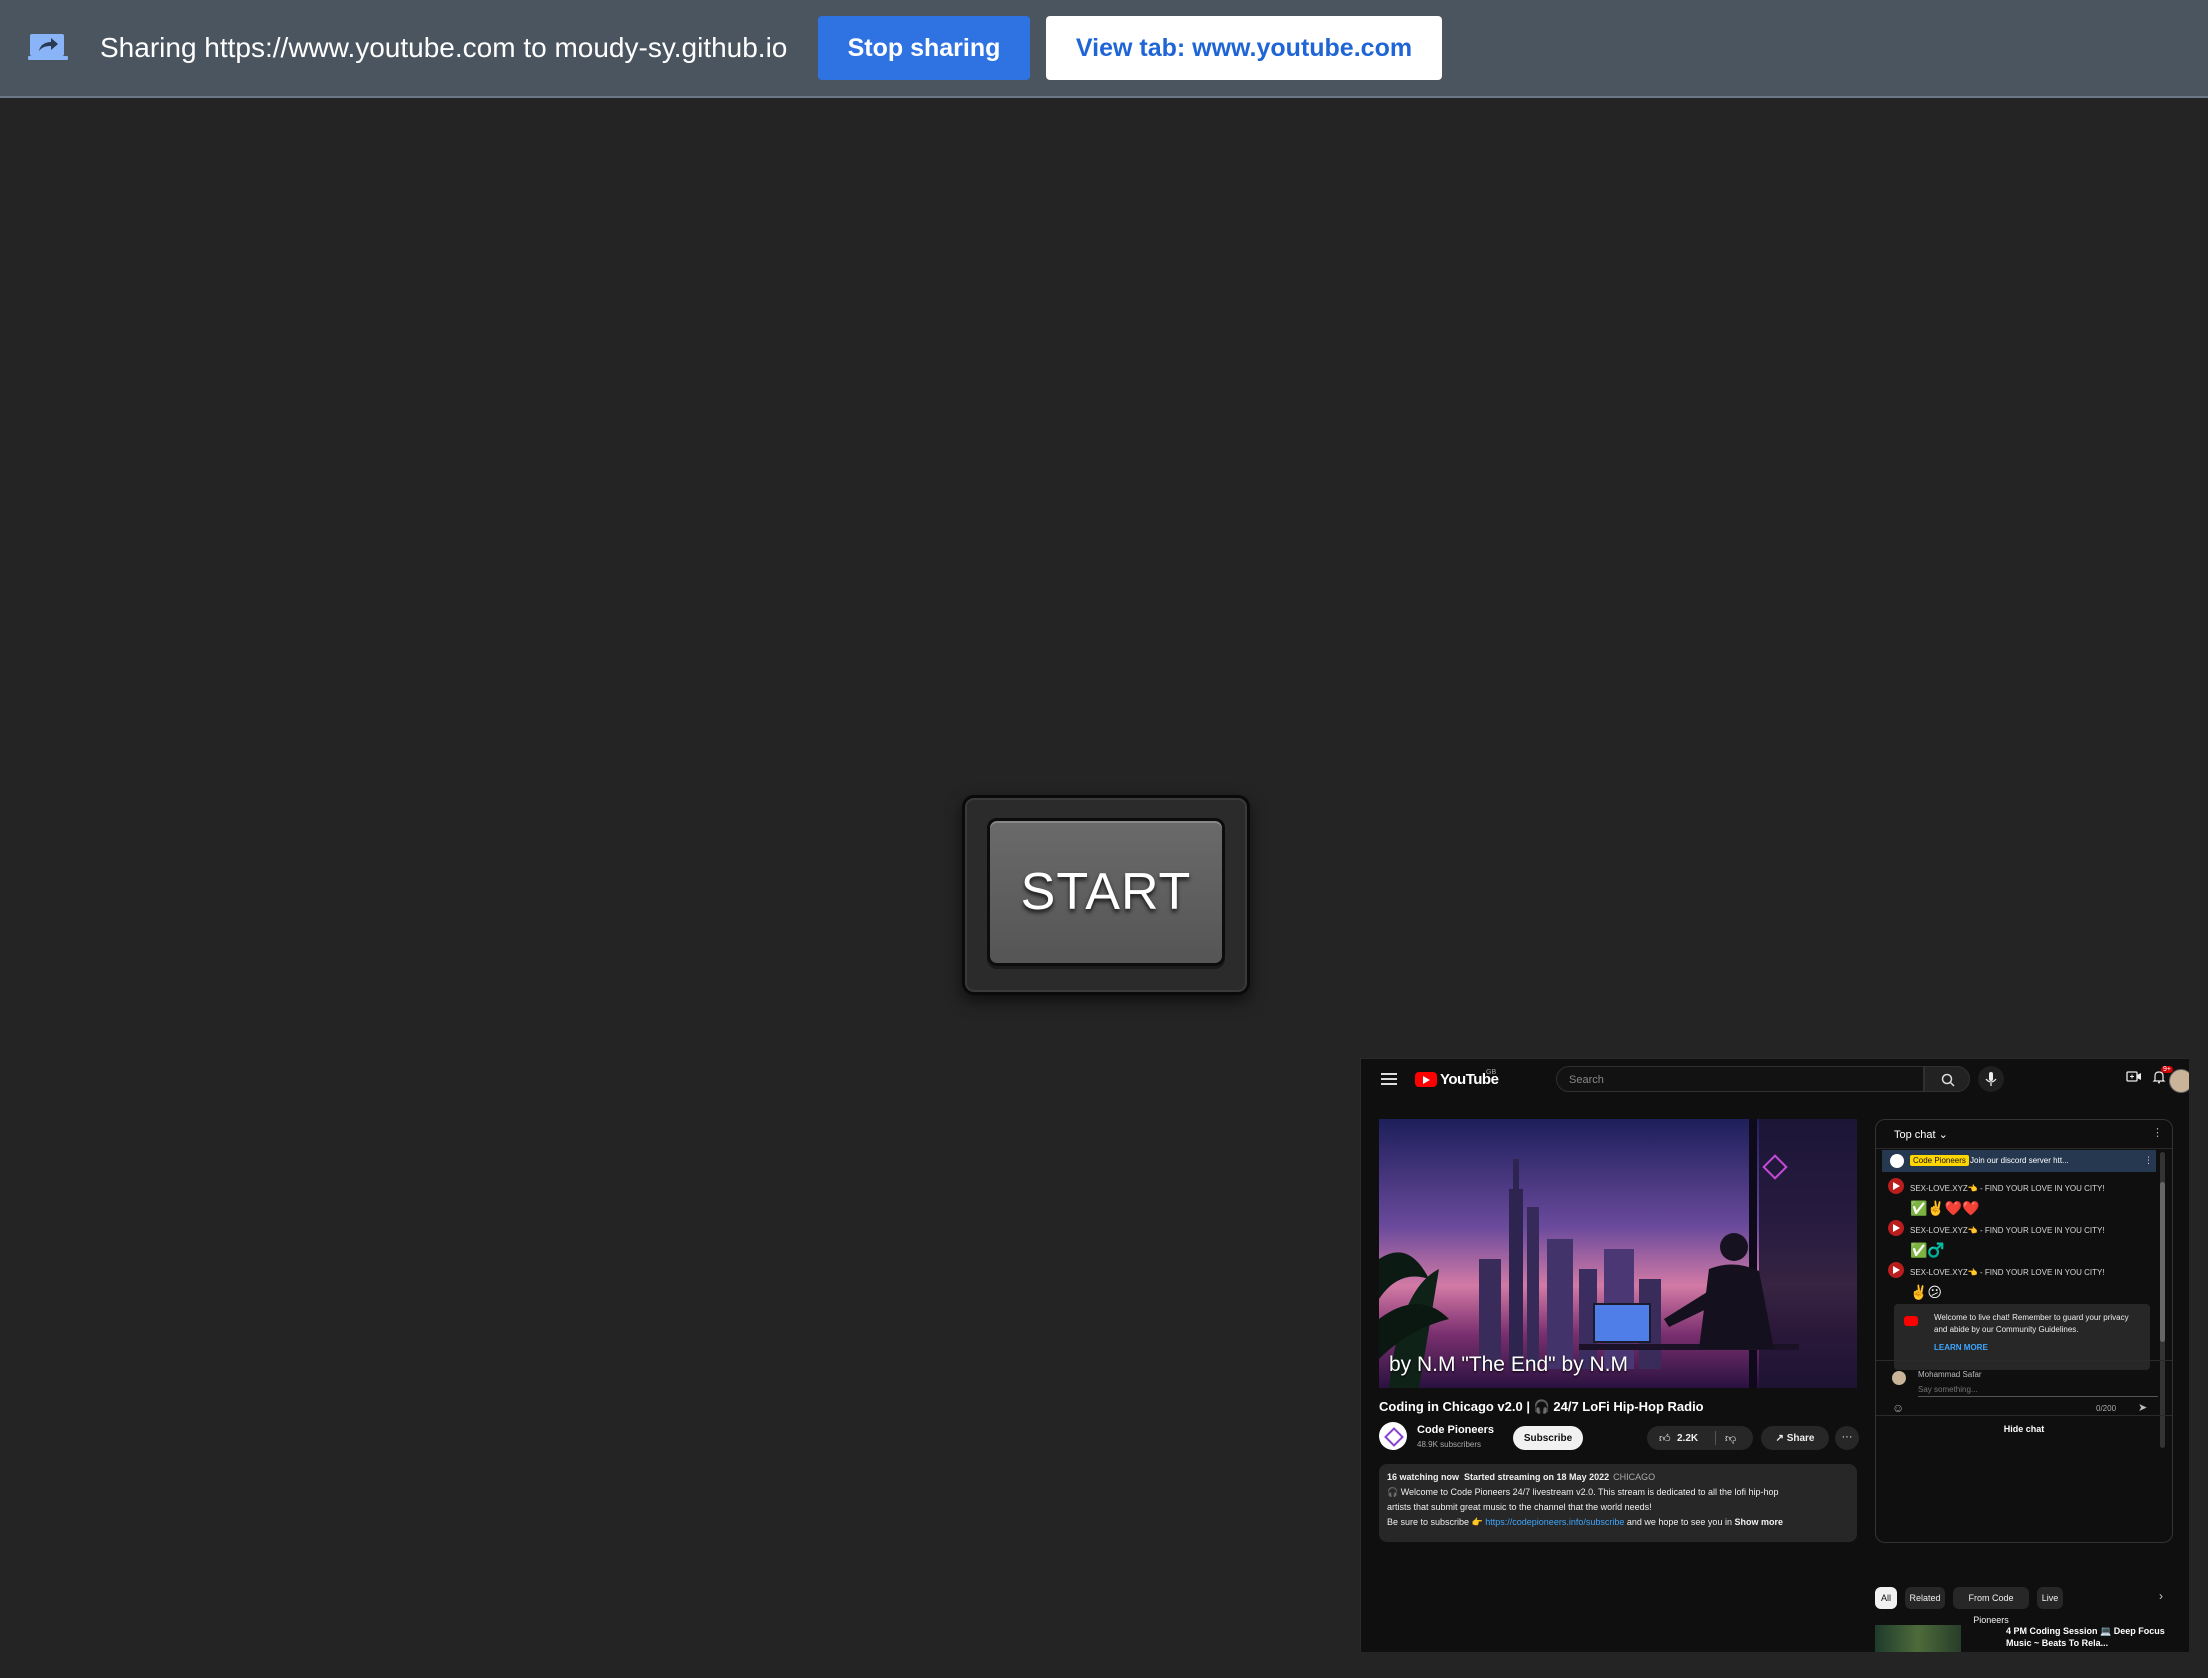 This screenshot has width=2208, height=1678. I want to click on user-avatar, so click(1899, 1378).